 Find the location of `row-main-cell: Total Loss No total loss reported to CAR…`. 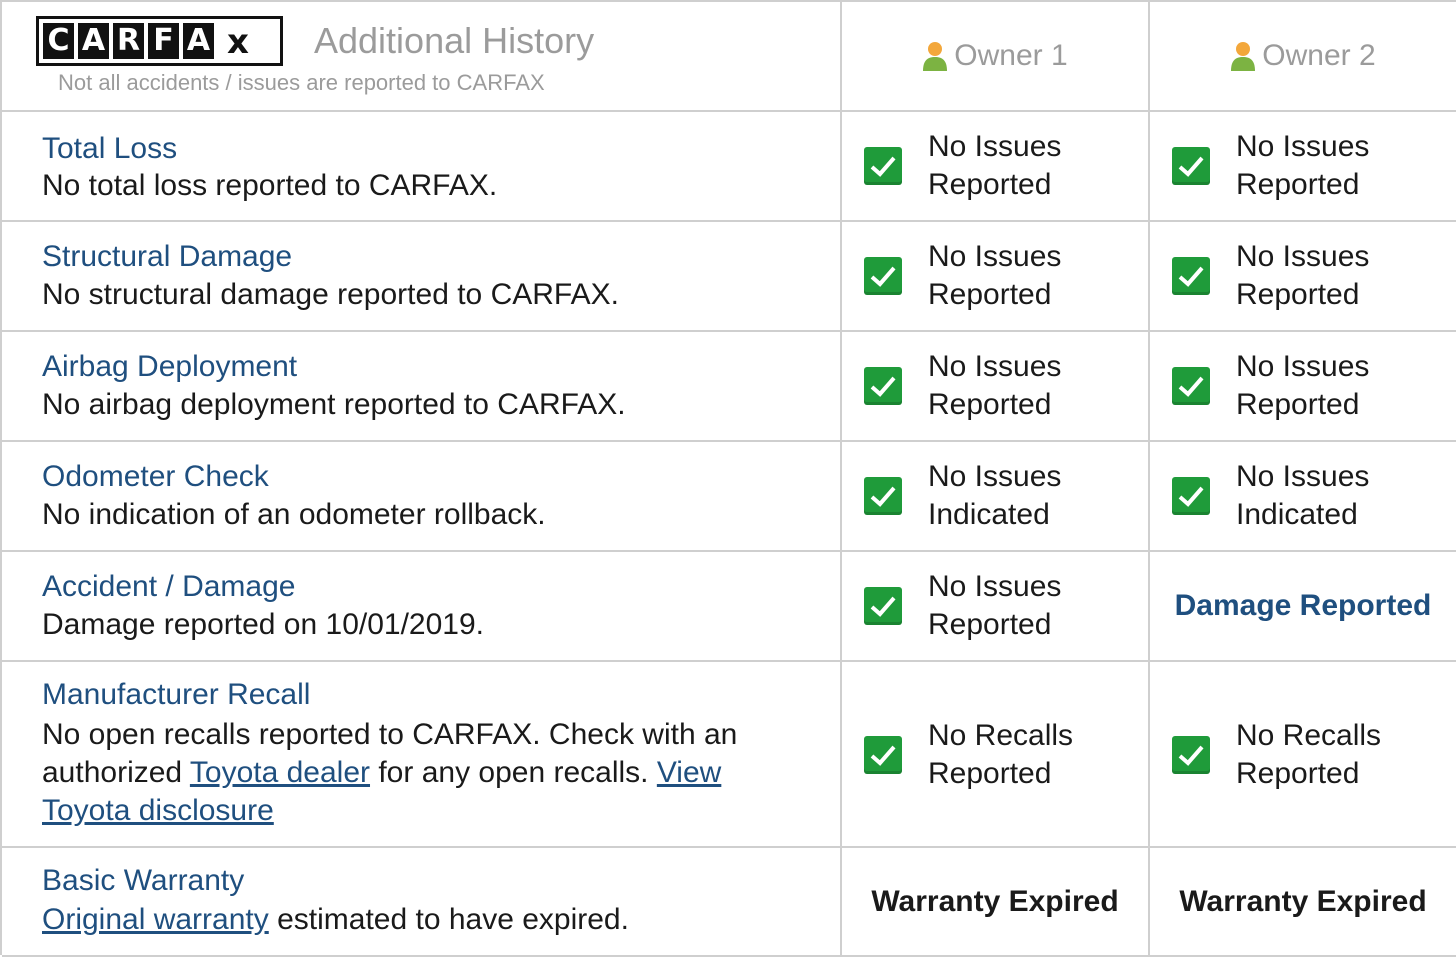

row-main-cell: Total Loss No total loss reported to CAR… is located at coordinates (422, 166).